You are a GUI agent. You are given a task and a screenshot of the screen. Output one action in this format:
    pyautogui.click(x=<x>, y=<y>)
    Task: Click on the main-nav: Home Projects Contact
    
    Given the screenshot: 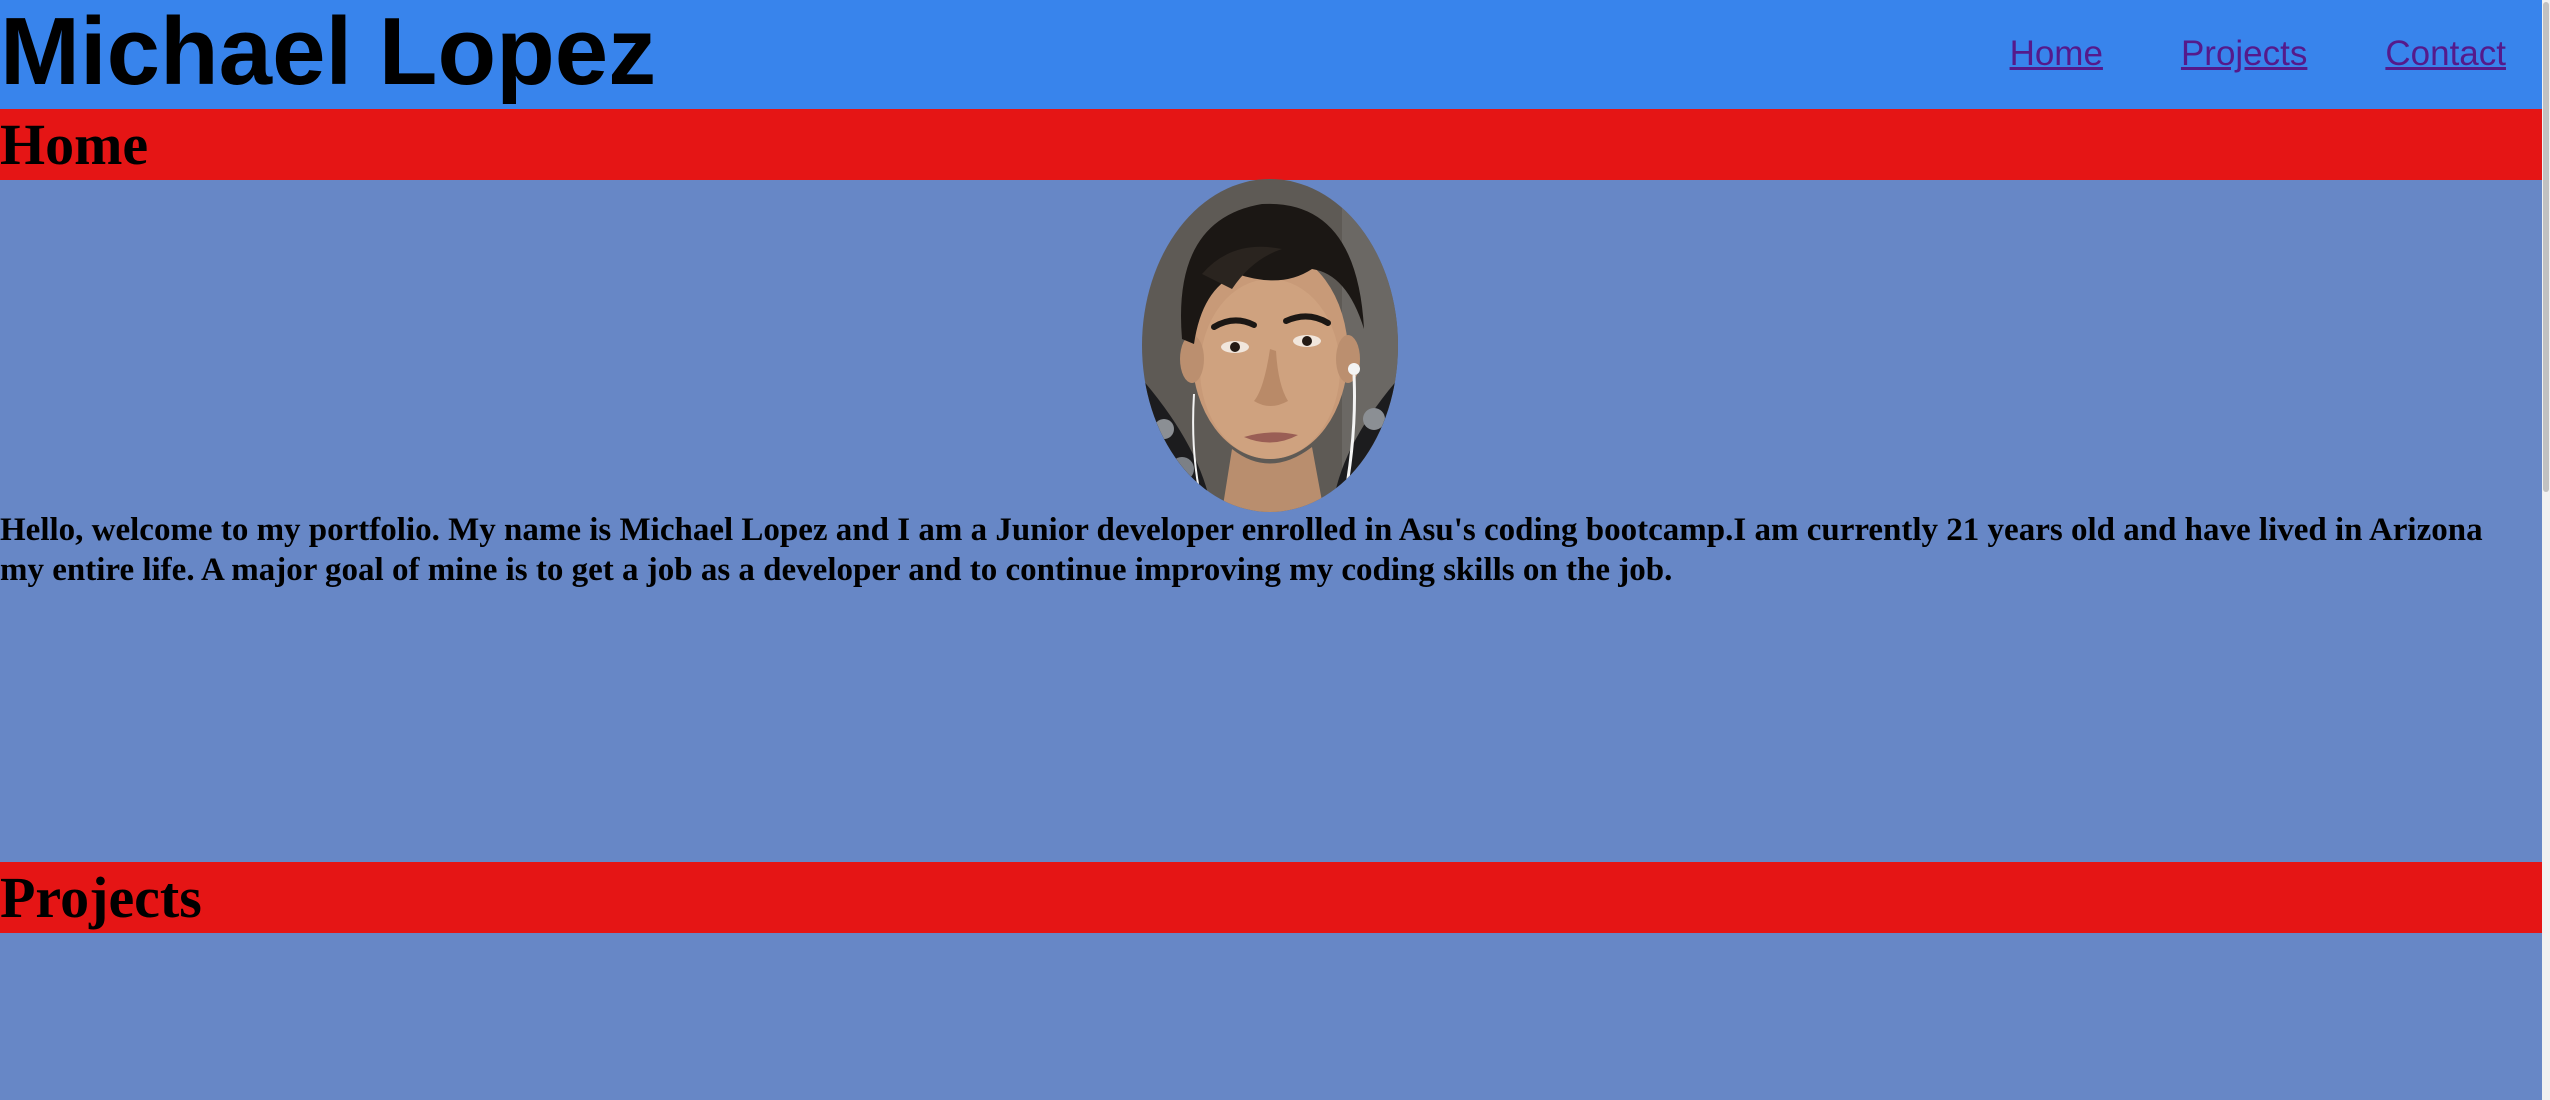 What is the action you would take?
    pyautogui.click(x=2258, y=54)
    